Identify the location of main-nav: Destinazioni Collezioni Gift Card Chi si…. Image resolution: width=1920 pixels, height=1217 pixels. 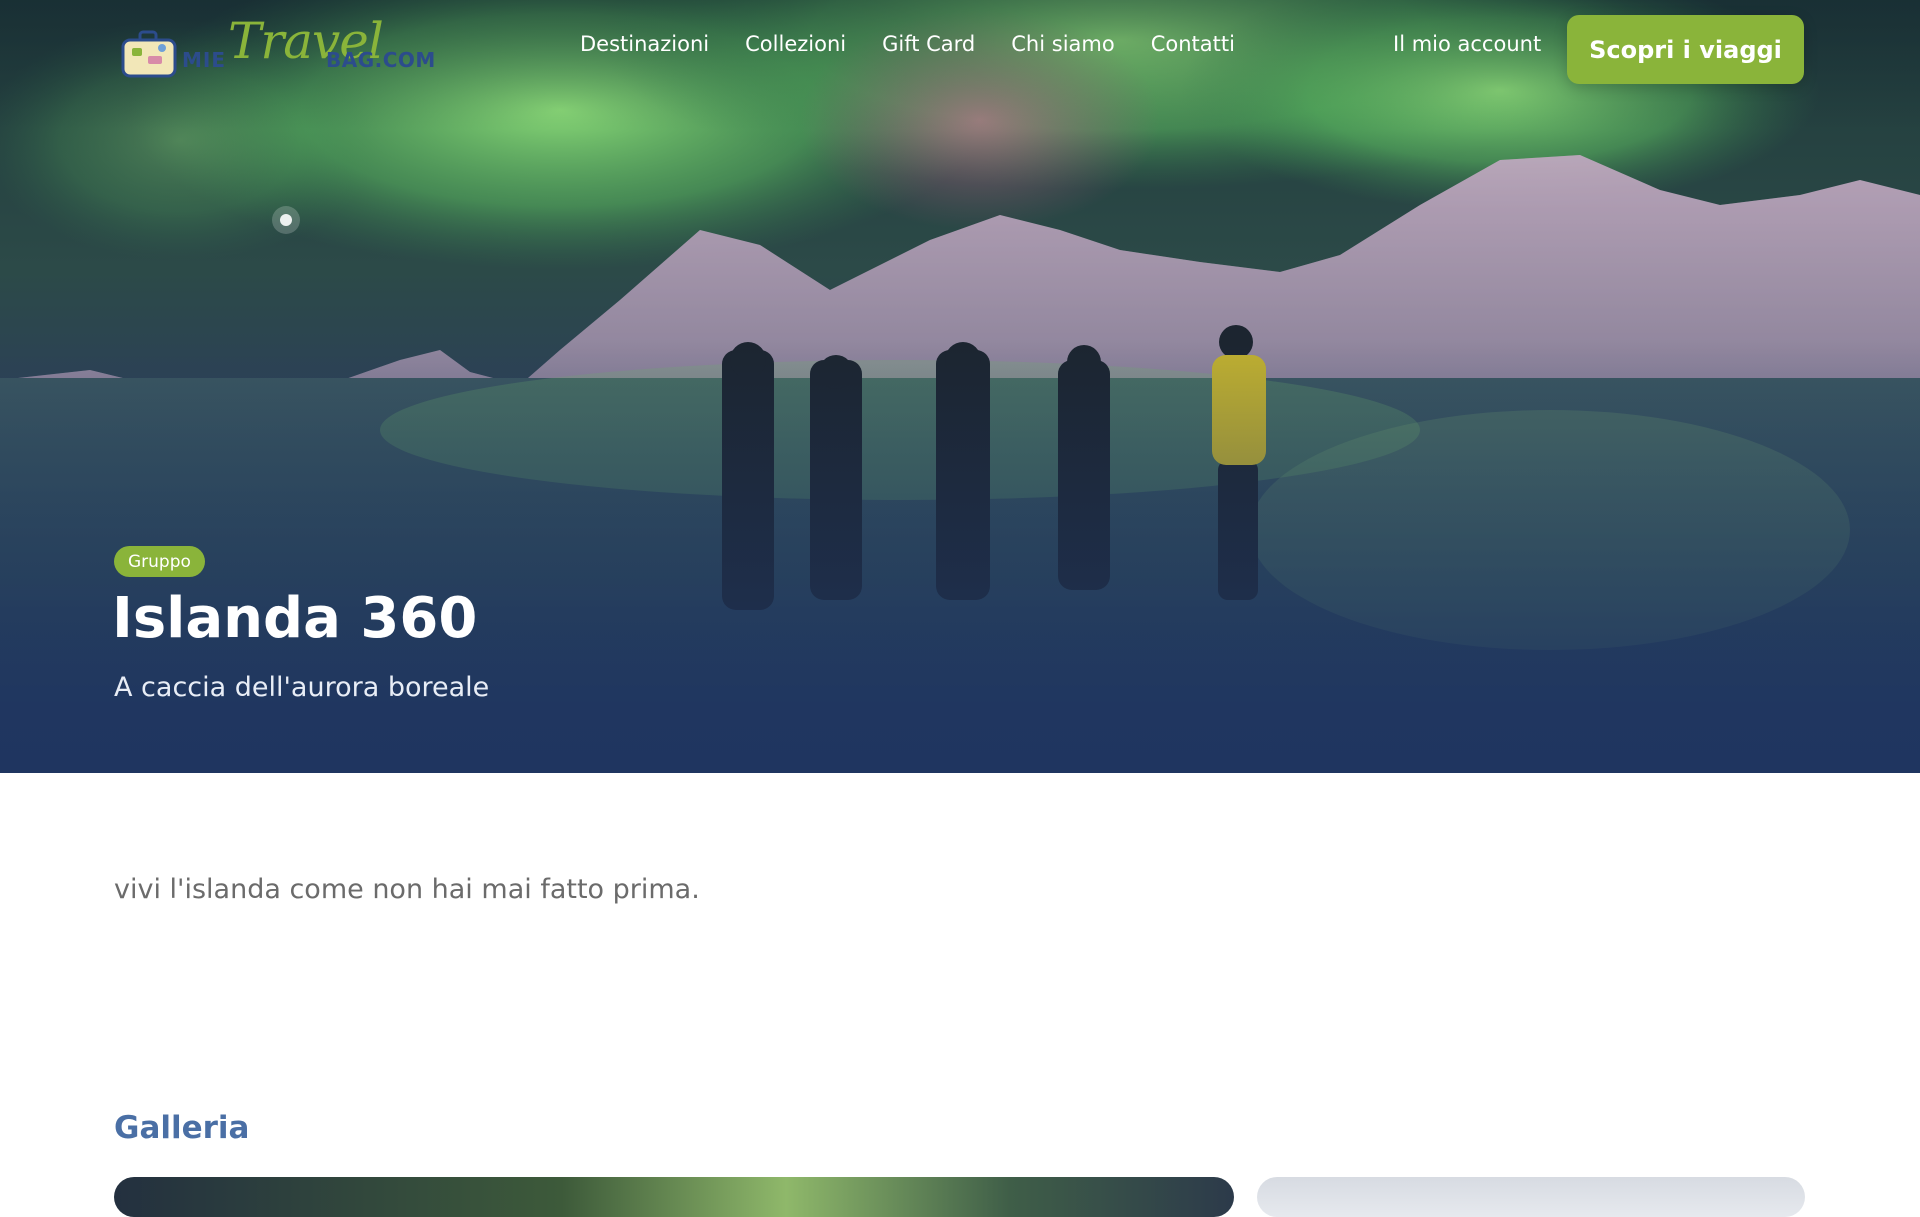
(907, 44).